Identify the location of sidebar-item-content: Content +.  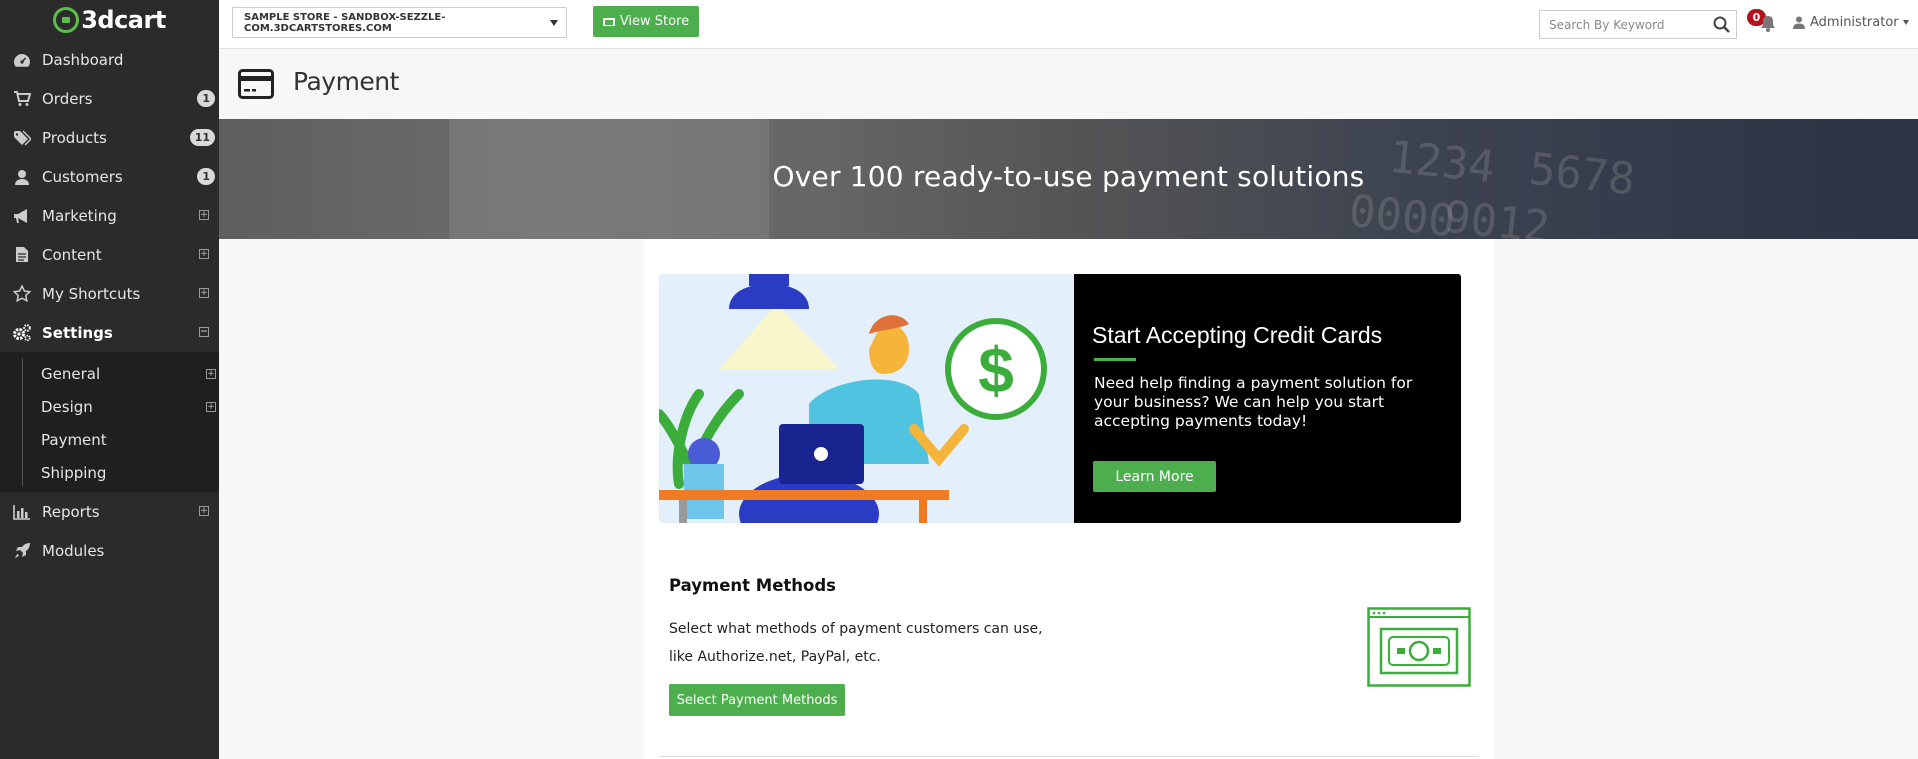
(109, 254).